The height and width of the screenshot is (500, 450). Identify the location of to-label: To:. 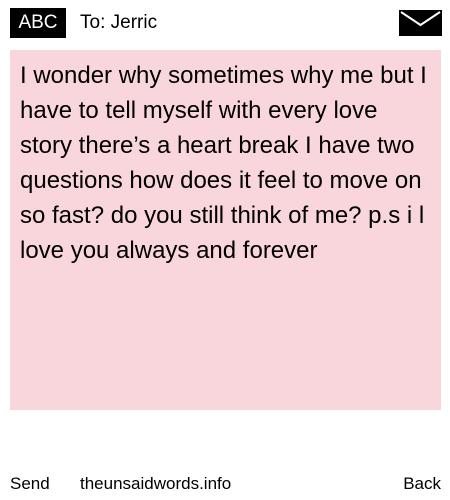
(93, 22).